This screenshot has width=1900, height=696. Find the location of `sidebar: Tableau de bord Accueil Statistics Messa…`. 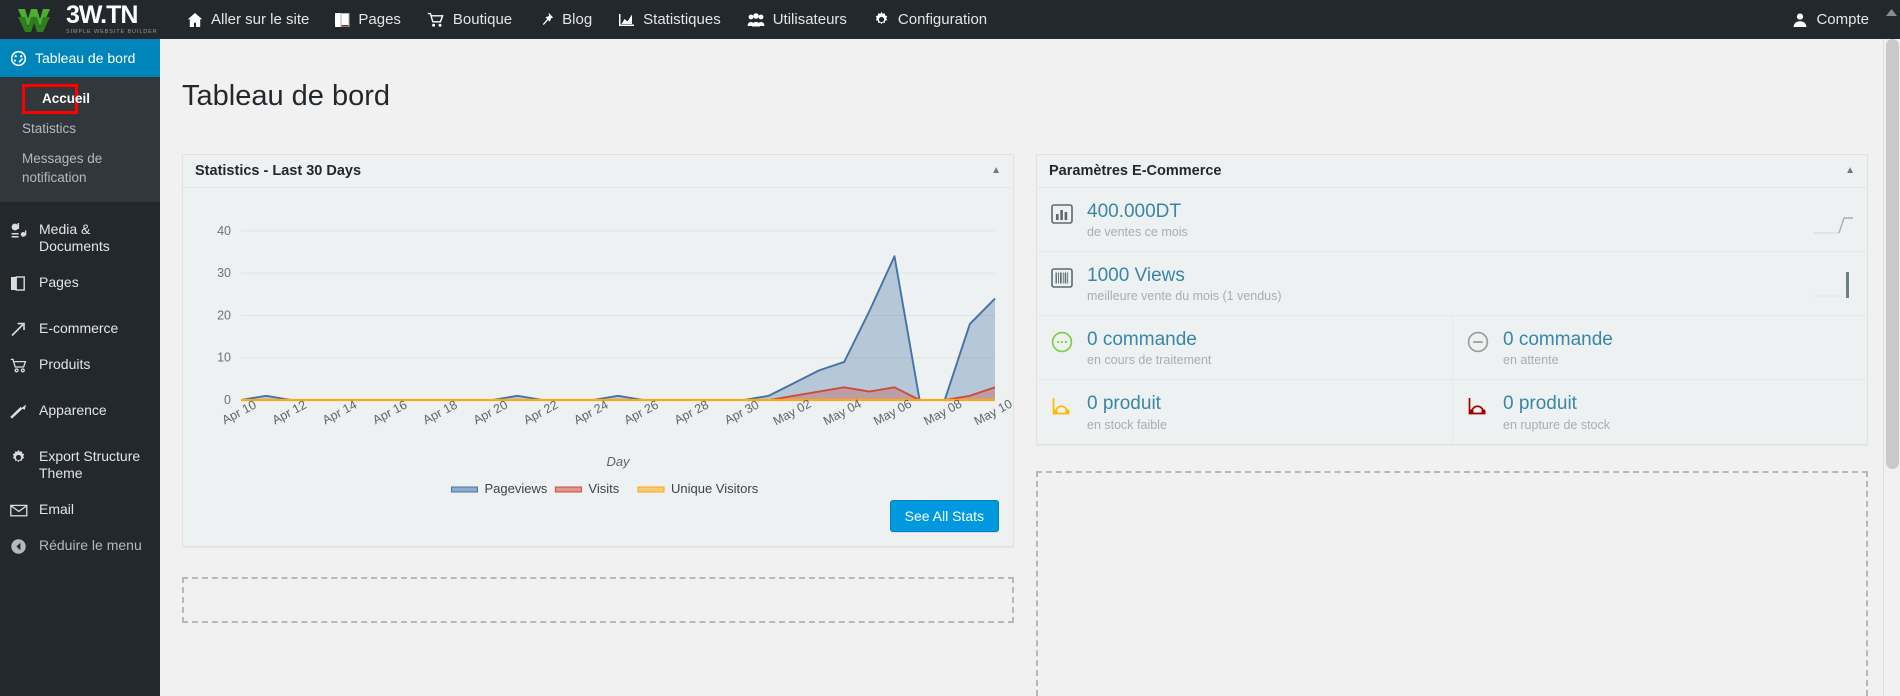

sidebar: Tableau de bord Accueil Statistics Messa… is located at coordinates (84, 367).